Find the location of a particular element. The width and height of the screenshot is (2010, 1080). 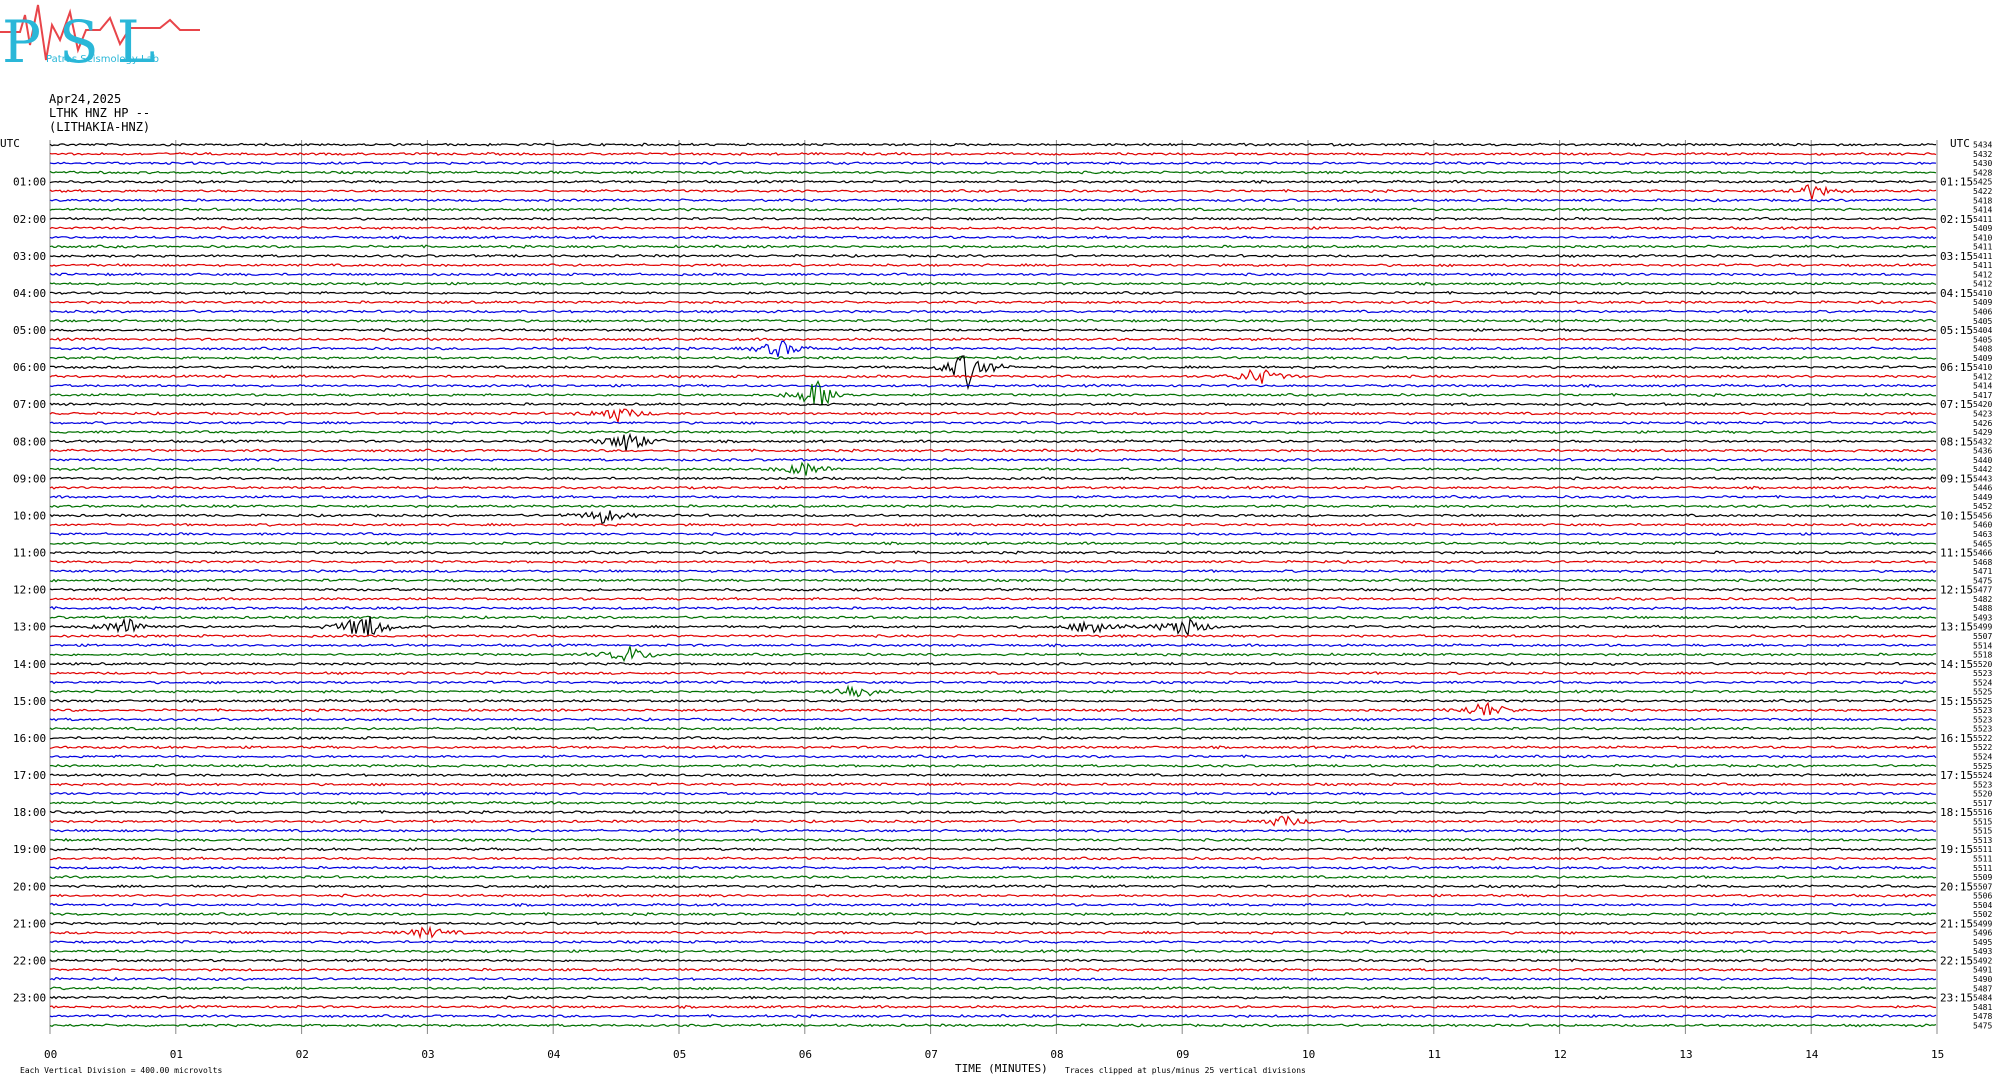

left-utc-label: UTC is located at coordinates (10, 143).